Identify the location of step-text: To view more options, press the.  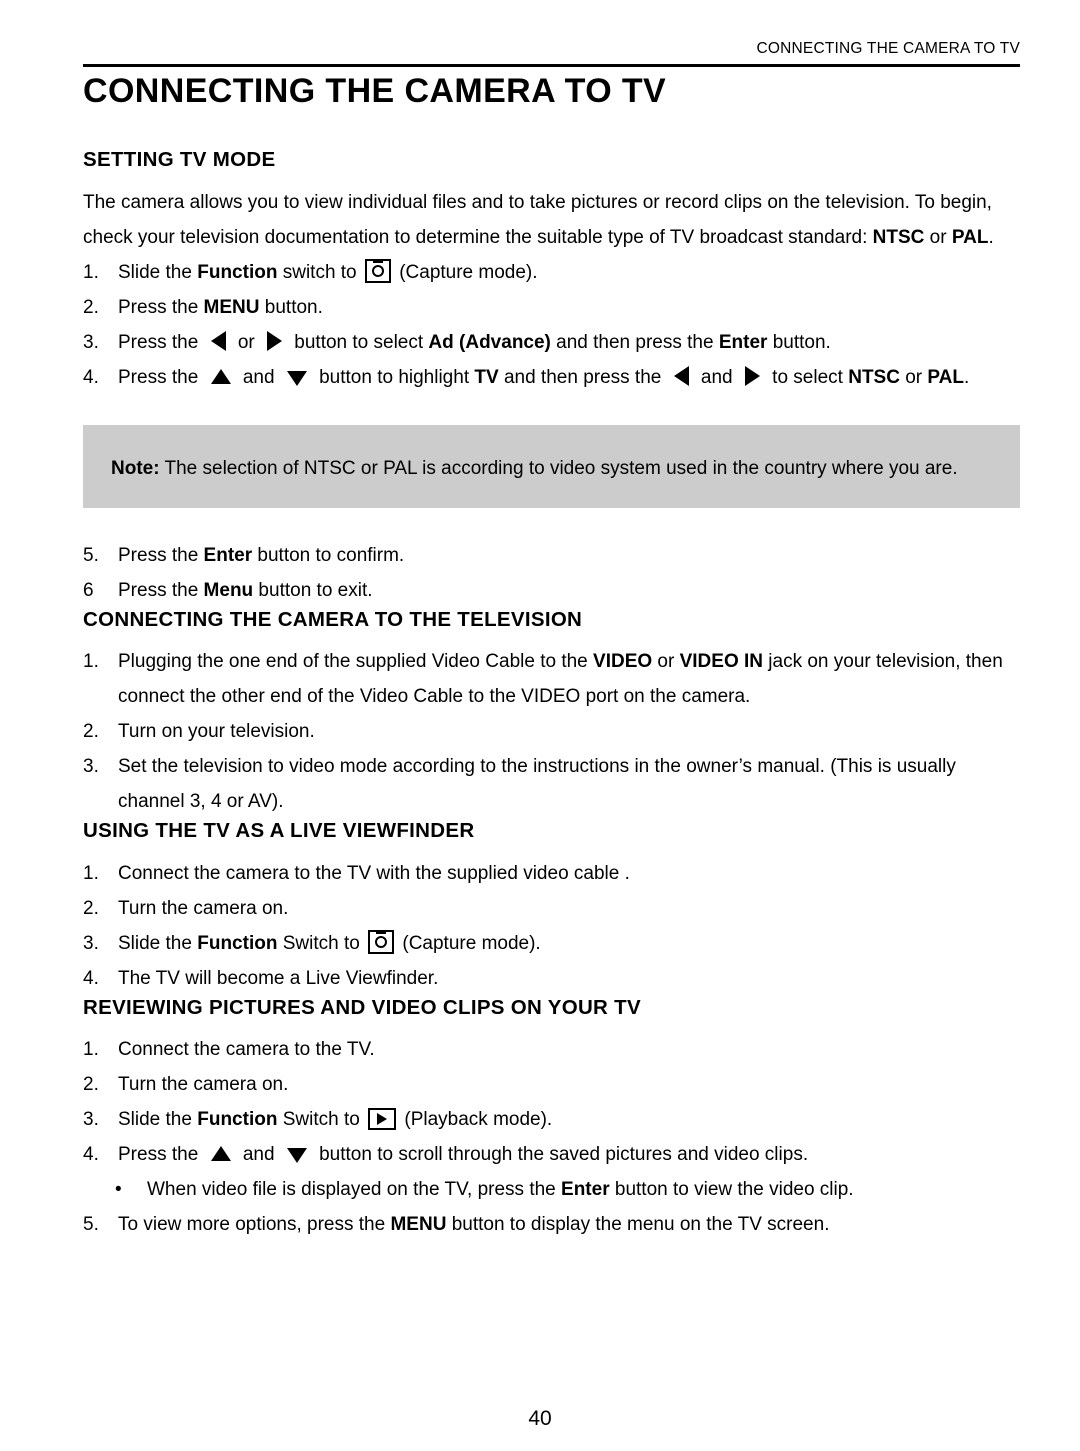
(254, 1225).